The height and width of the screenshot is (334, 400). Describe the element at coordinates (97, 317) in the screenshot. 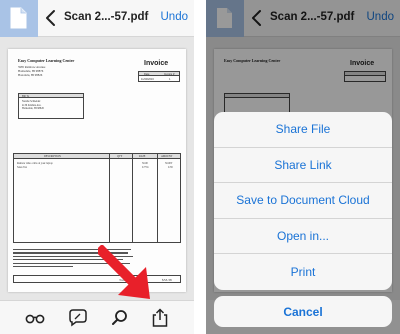

I see `bottom-toolbar` at that location.